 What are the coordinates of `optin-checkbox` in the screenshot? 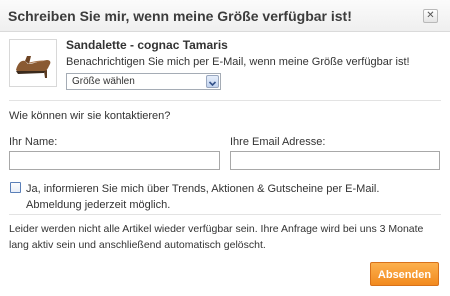 It's located at (15, 187).